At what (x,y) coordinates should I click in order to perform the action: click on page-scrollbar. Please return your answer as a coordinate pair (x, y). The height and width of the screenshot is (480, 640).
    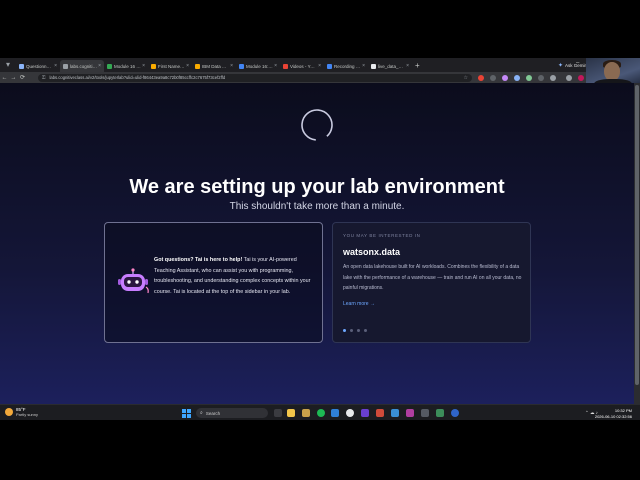
    Looking at the image, I should click on (637, 251).